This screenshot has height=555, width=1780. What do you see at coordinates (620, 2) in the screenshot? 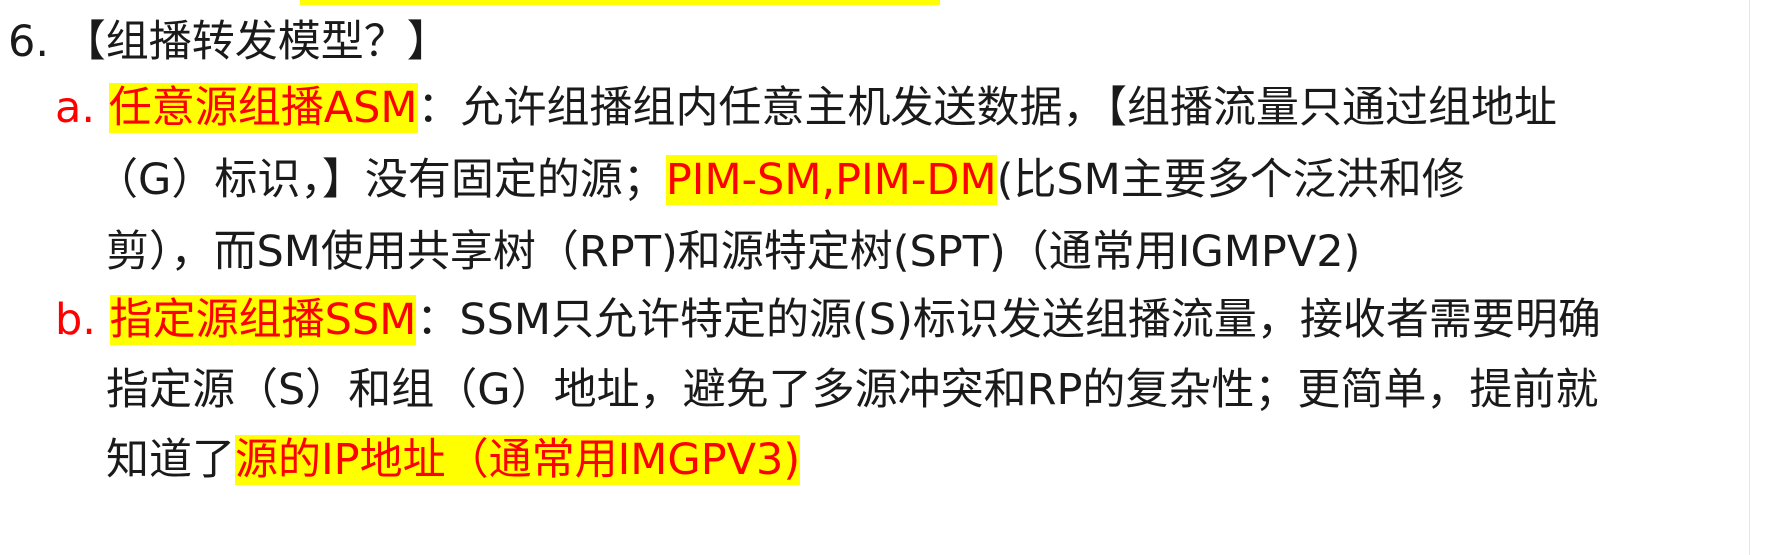
I see `top-highlight-fragment` at bounding box center [620, 2].